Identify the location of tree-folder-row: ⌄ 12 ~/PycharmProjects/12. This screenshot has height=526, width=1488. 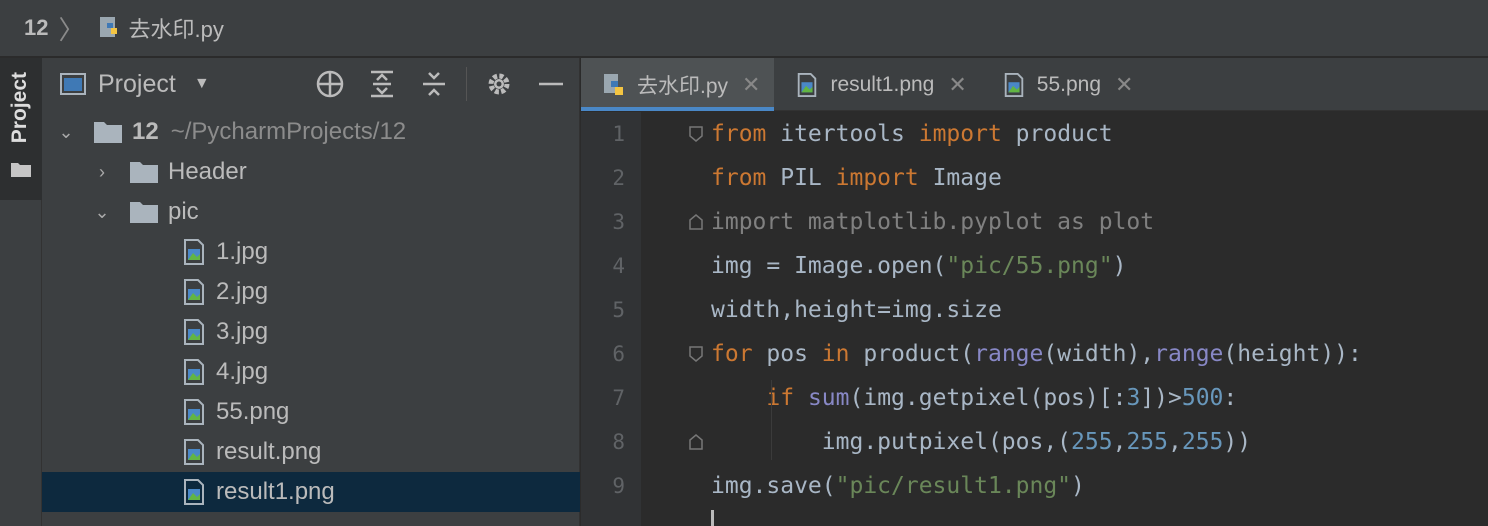
(311, 132).